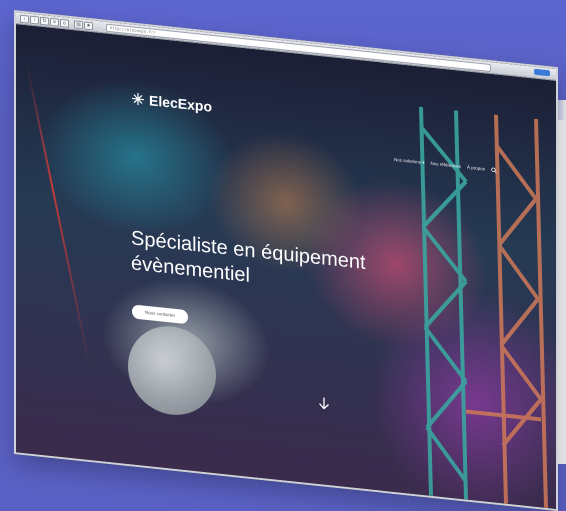  I want to click on bookmark-icon: ★, so click(88, 26).